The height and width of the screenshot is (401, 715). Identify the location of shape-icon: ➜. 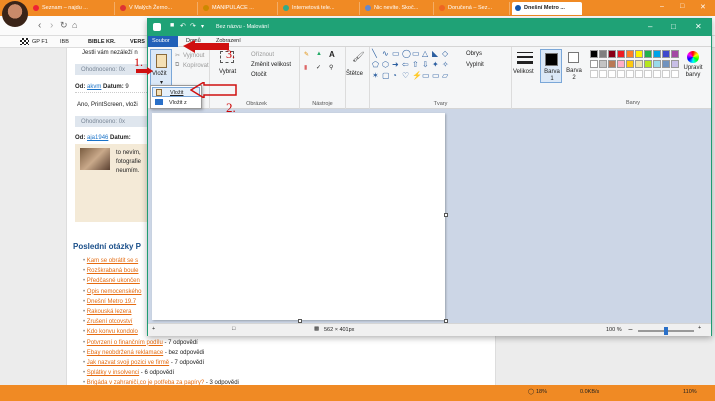
(395, 64).